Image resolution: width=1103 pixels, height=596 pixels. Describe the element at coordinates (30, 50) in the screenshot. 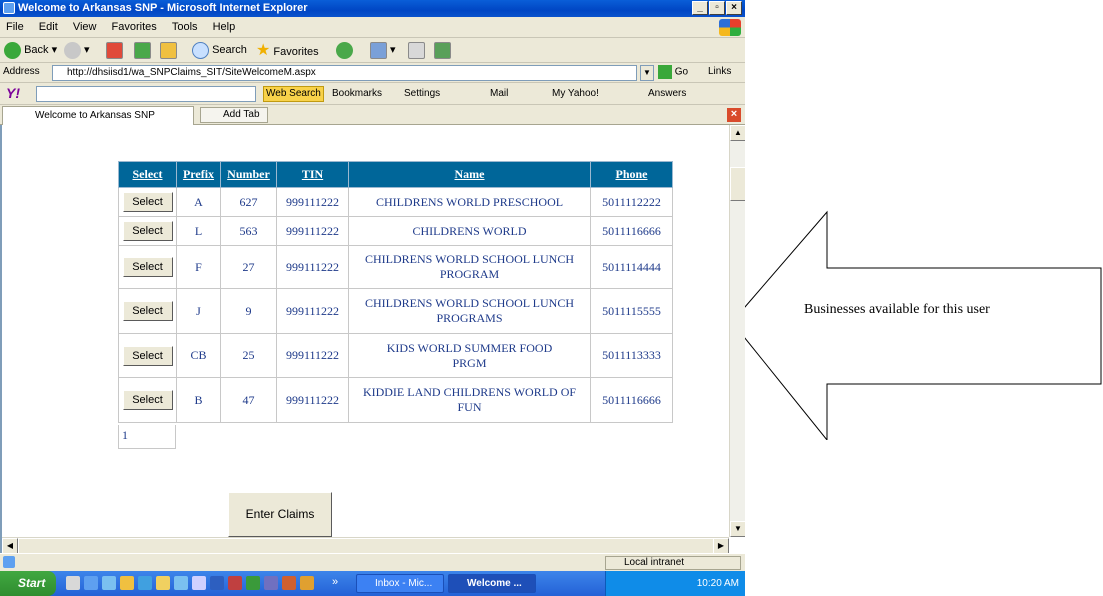

I see `back-button: Back ▾` at that location.